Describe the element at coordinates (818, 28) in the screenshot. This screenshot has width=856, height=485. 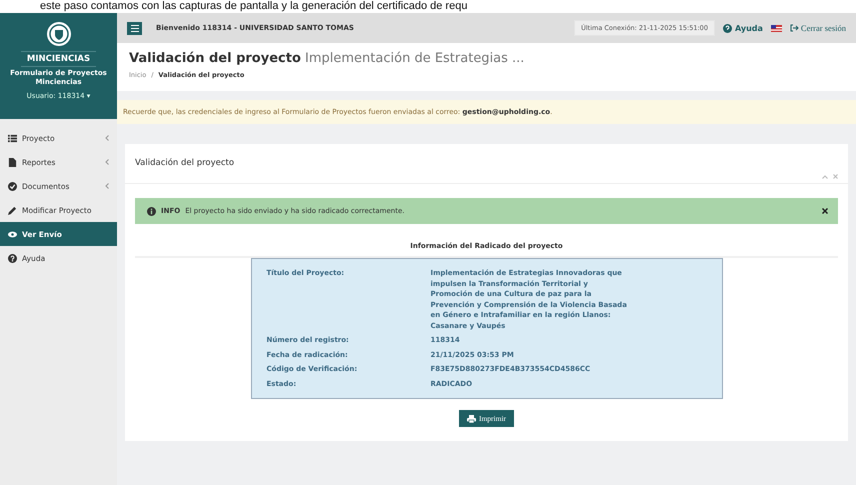
I see `logout-link: Cerrar sesión` at that location.